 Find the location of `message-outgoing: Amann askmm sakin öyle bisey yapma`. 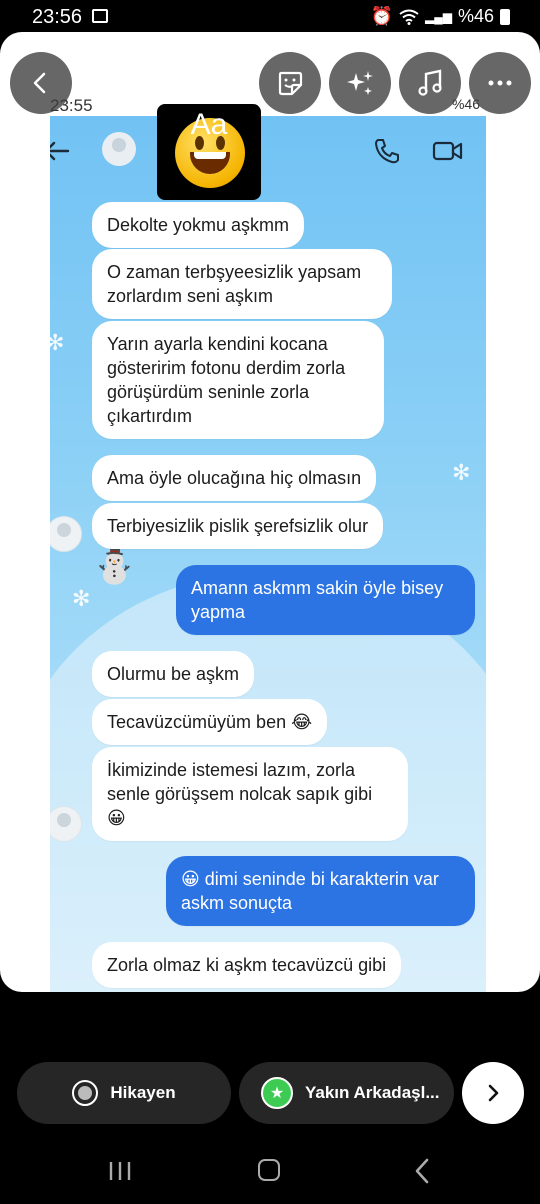

message-outgoing: Amann askmm sakin öyle bisey yapma is located at coordinates (325, 600).